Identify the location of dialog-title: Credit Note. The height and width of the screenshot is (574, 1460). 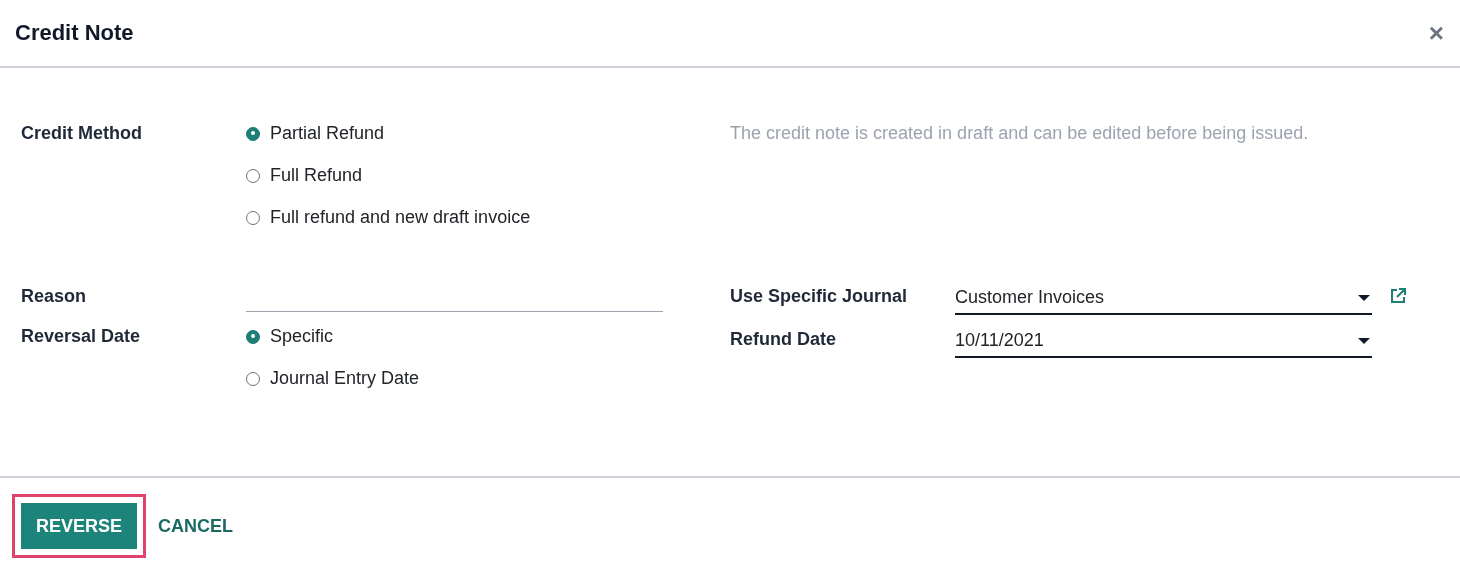
(74, 33).